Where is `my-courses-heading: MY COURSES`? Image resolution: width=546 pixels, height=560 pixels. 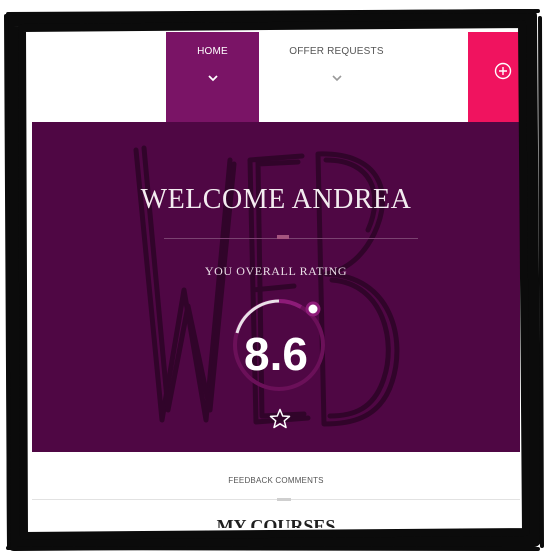
my-courses-heading: MY COURSES is located at coordinates (276, 522).